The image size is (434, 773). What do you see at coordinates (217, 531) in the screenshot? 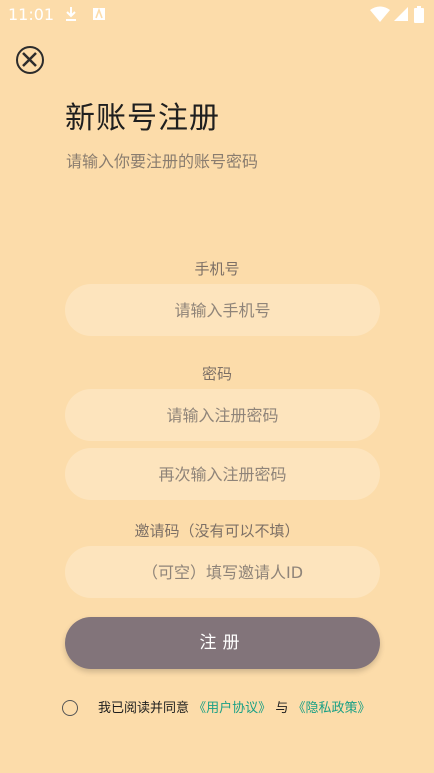
I see `invite-label: 邀请码（没有可以不填）` at bounding box center [217, 531].